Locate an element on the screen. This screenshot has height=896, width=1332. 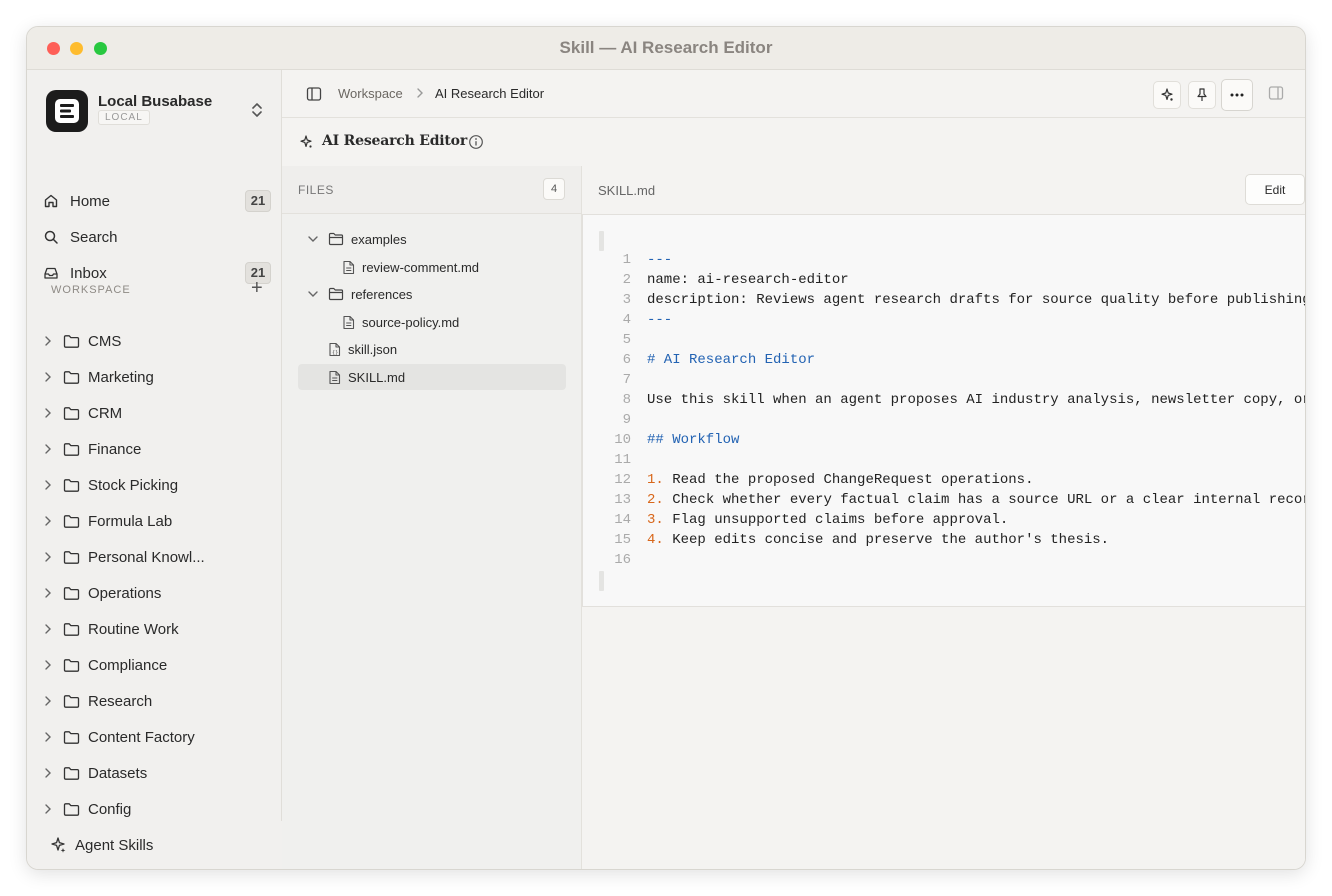
code-top-marker is located at coordinates (601, 241).